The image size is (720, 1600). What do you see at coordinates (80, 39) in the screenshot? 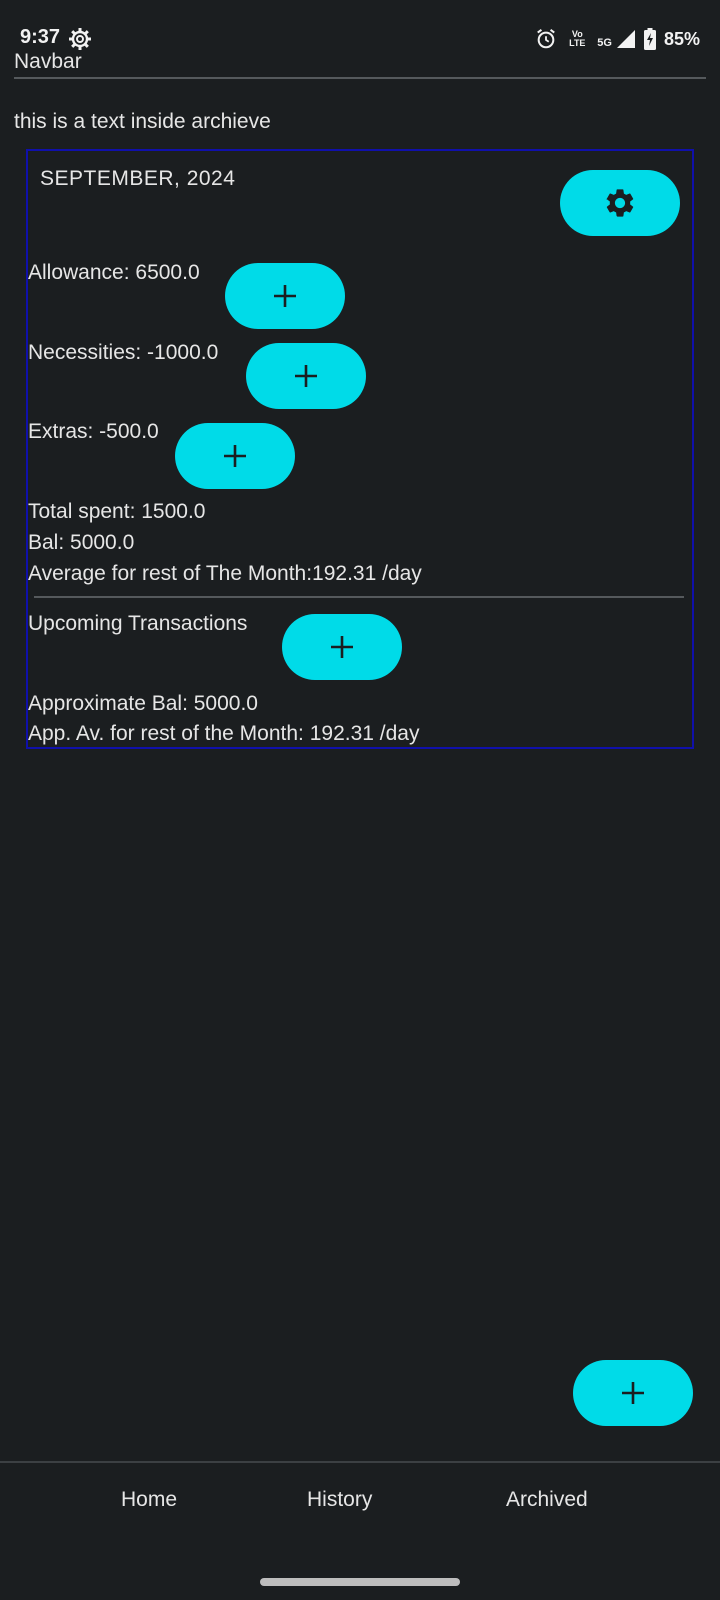
I see `settings-notification-icon` at bounding box center [80, 39].